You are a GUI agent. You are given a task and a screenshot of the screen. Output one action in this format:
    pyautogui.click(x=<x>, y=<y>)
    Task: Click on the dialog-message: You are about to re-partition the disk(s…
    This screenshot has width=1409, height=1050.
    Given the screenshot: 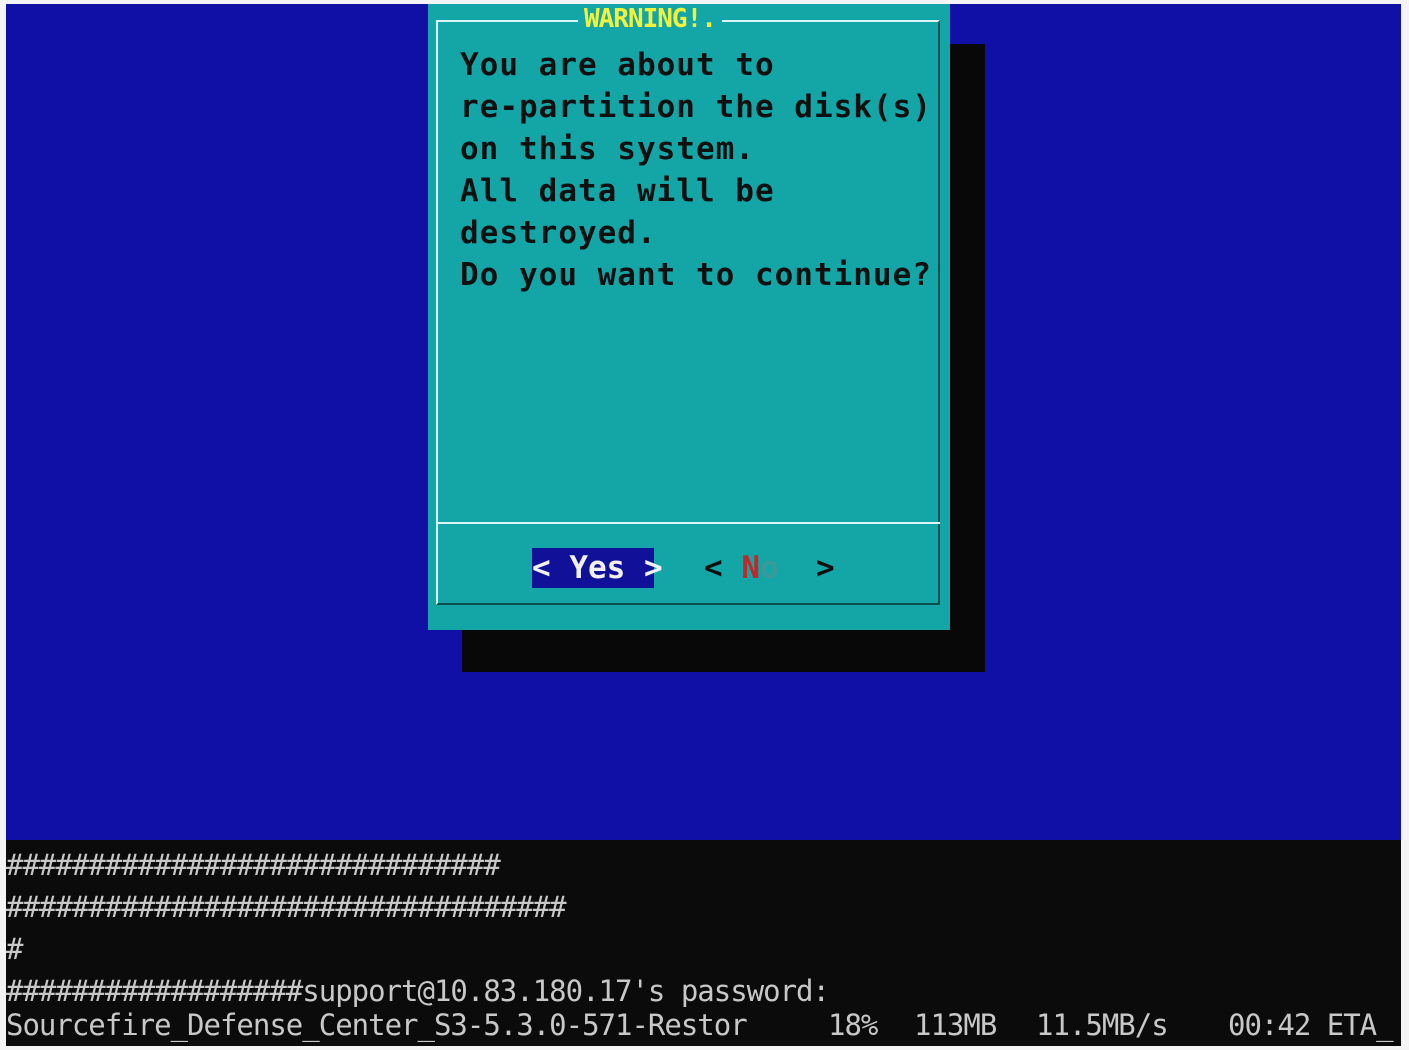 What is the action you would take?
    pyautogui.click(x=696, y=170)
    